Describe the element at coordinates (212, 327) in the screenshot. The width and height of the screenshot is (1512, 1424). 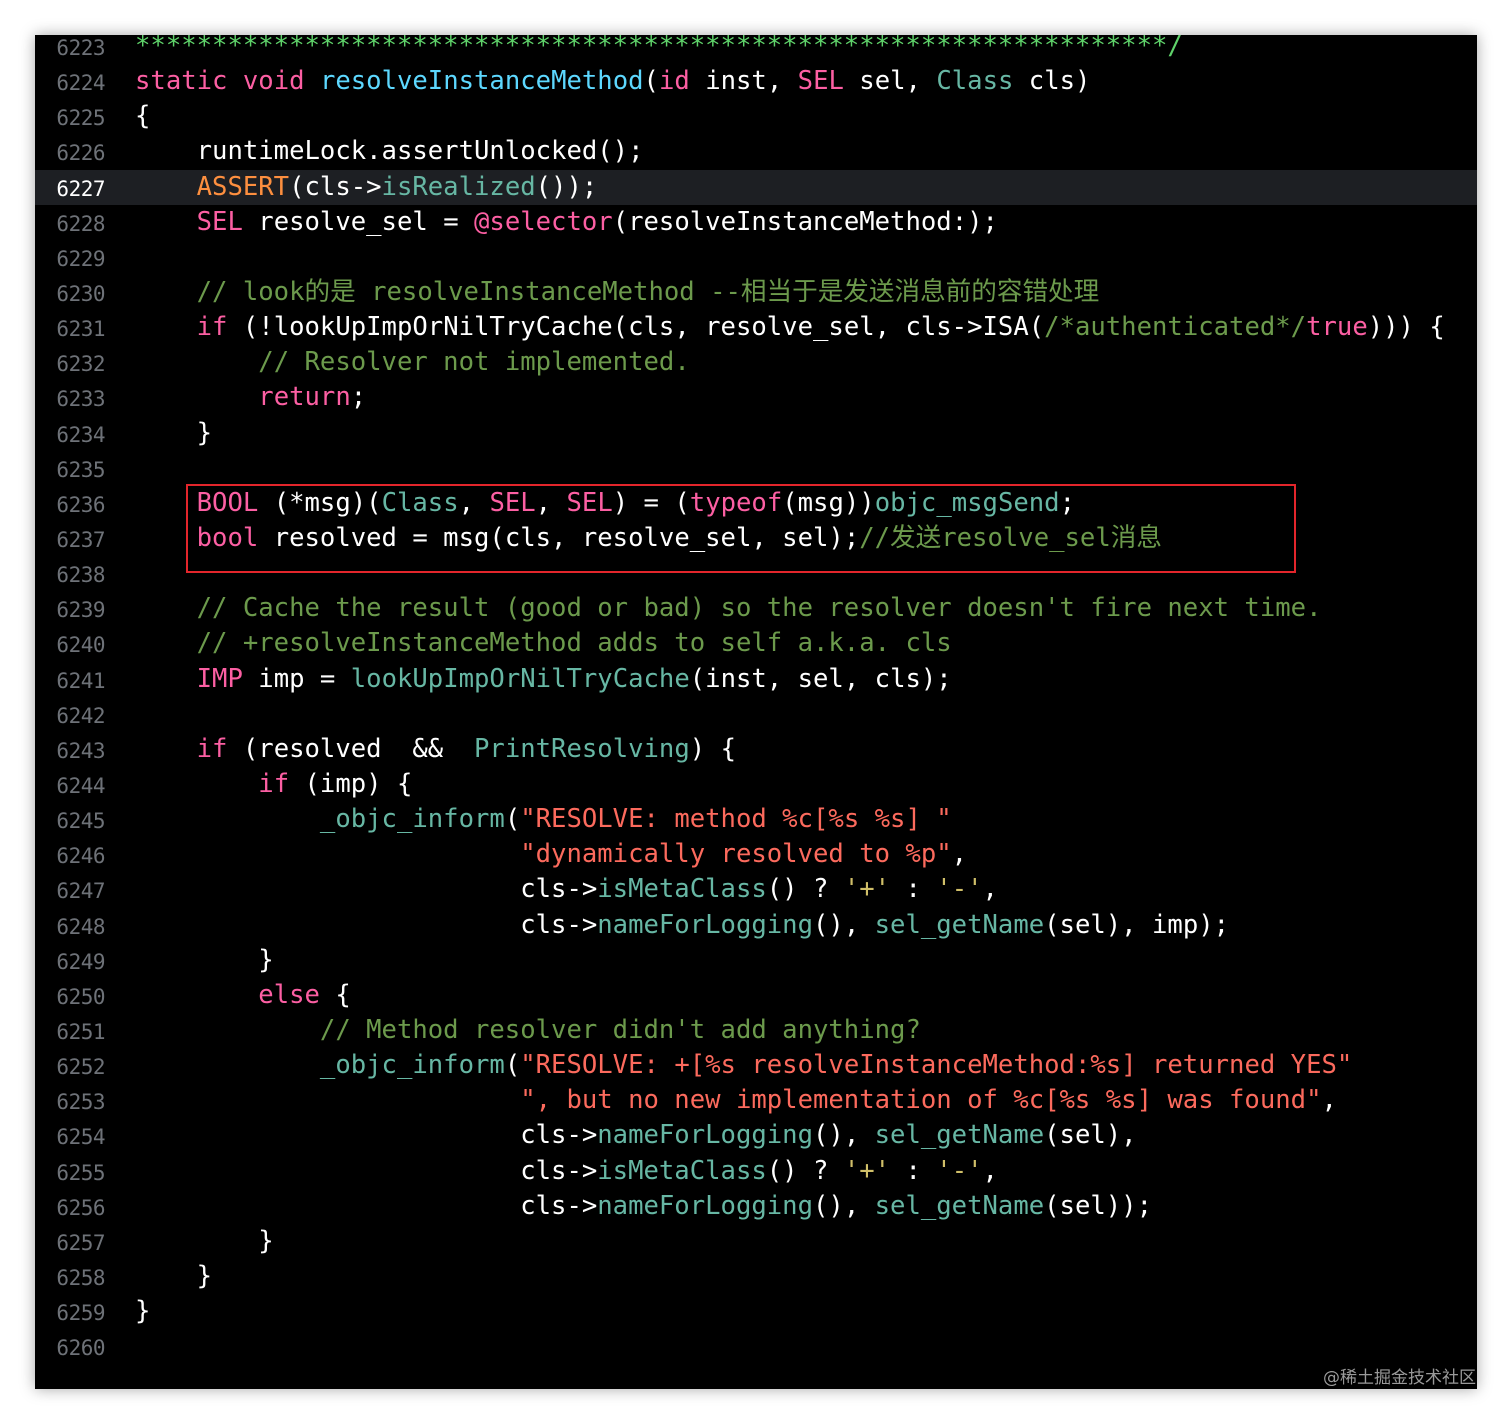
I see `code-token: if` at that location.